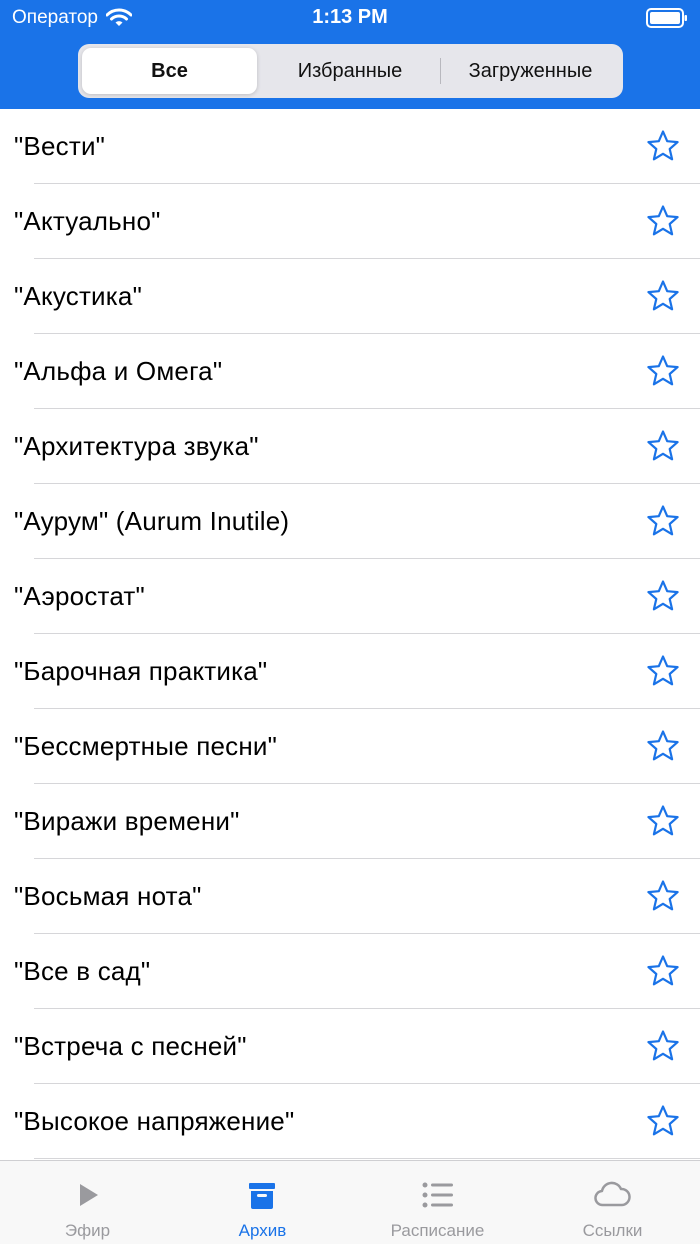  Describe the element at coordinates (262, 1196) in the screenshot. I see `archive-box-icon` at that location.